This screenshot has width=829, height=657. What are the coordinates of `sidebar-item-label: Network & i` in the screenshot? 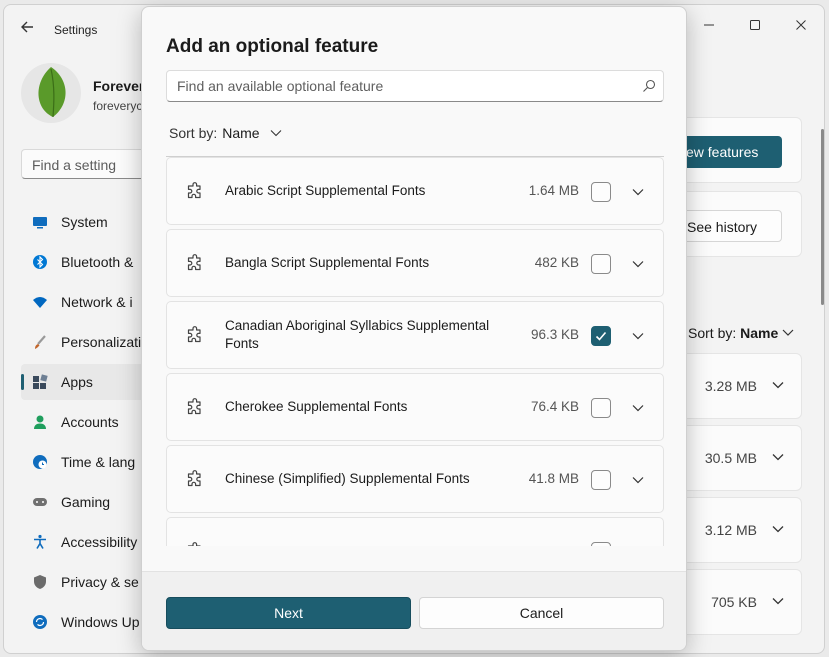 It's located at (97, 302).